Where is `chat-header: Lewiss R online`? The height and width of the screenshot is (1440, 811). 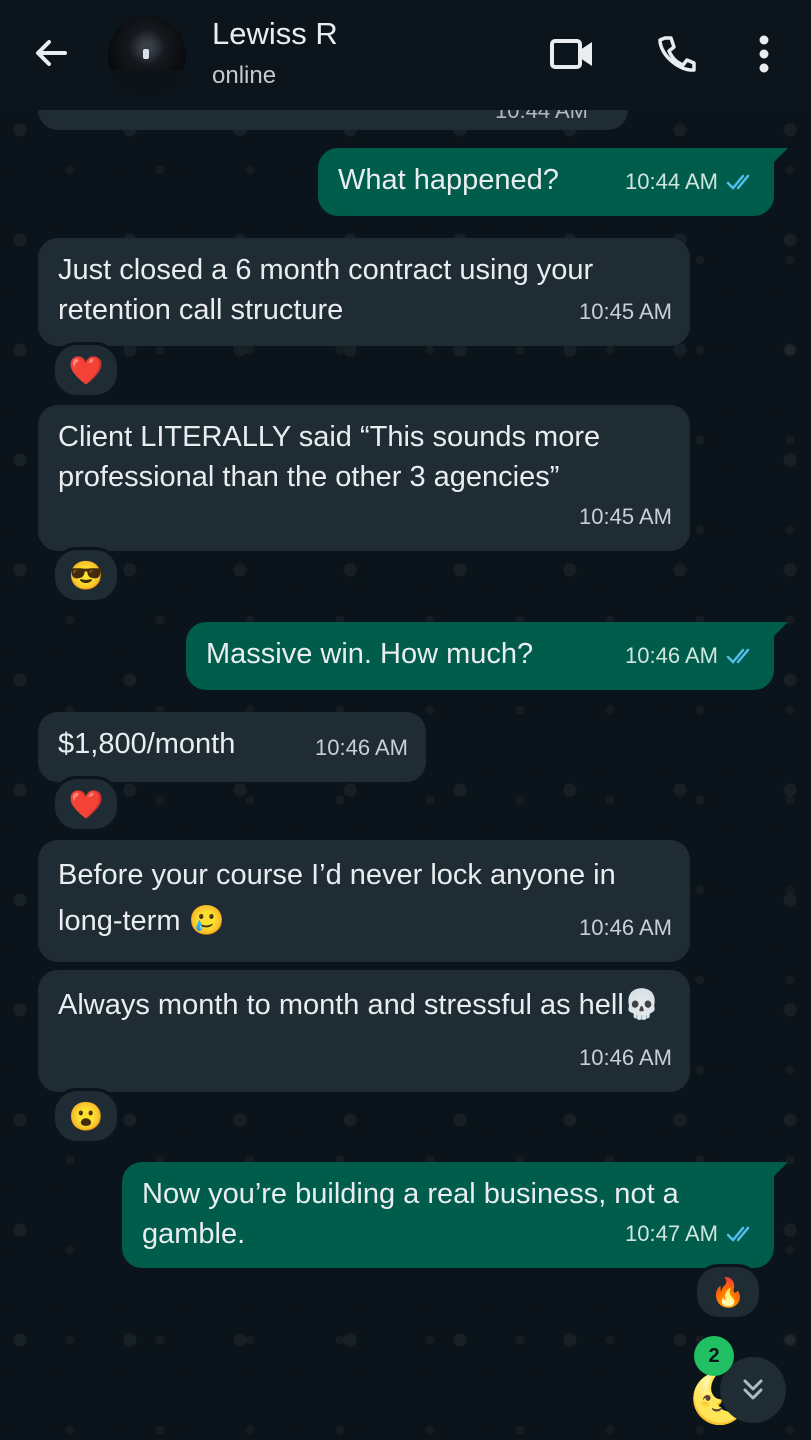 chat-header: Lewiss R online is located at coordinates (405, 55).